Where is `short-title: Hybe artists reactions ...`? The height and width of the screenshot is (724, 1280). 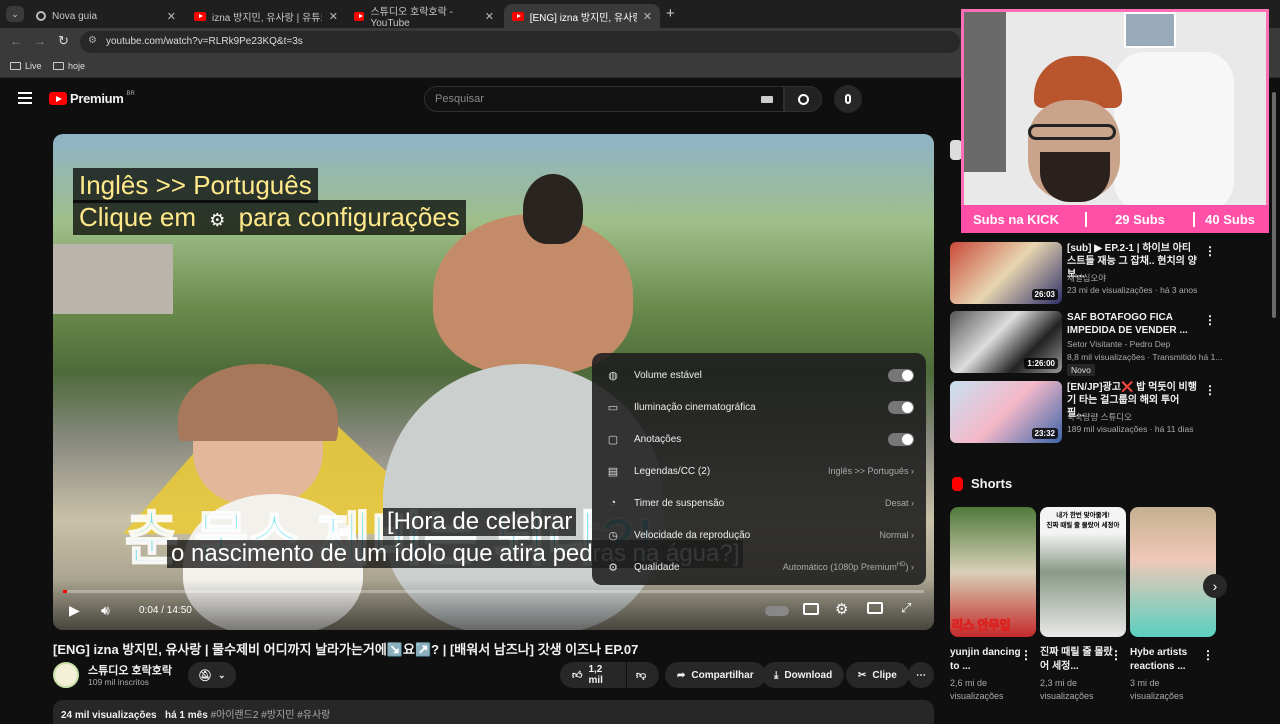
short-title: Hybe artists reactions ... is located at coordinates (1167, 660).